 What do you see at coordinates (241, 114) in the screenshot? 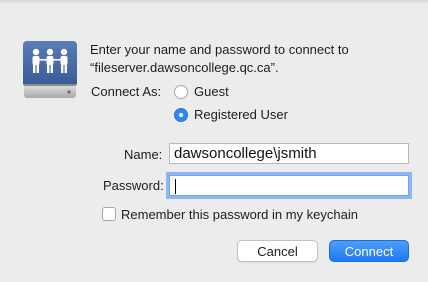
I see `radio-registered-user-label: Registered User` at bounding box center [241, 114].